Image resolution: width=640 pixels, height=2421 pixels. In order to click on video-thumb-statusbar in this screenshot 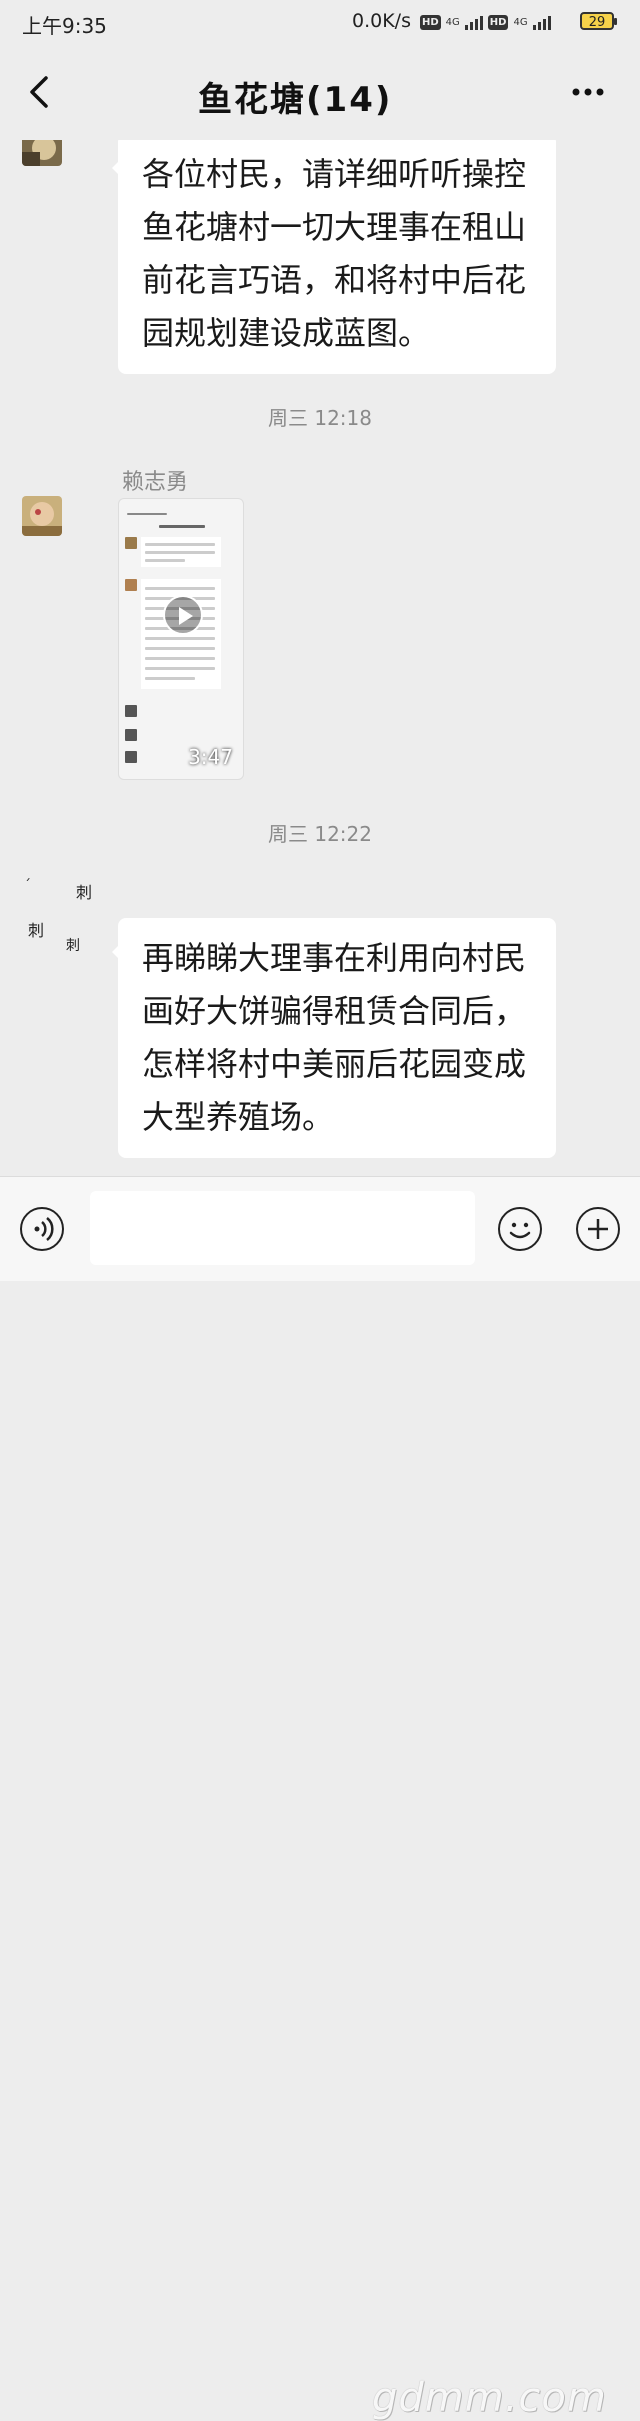, I will do `click(147, 514)`.